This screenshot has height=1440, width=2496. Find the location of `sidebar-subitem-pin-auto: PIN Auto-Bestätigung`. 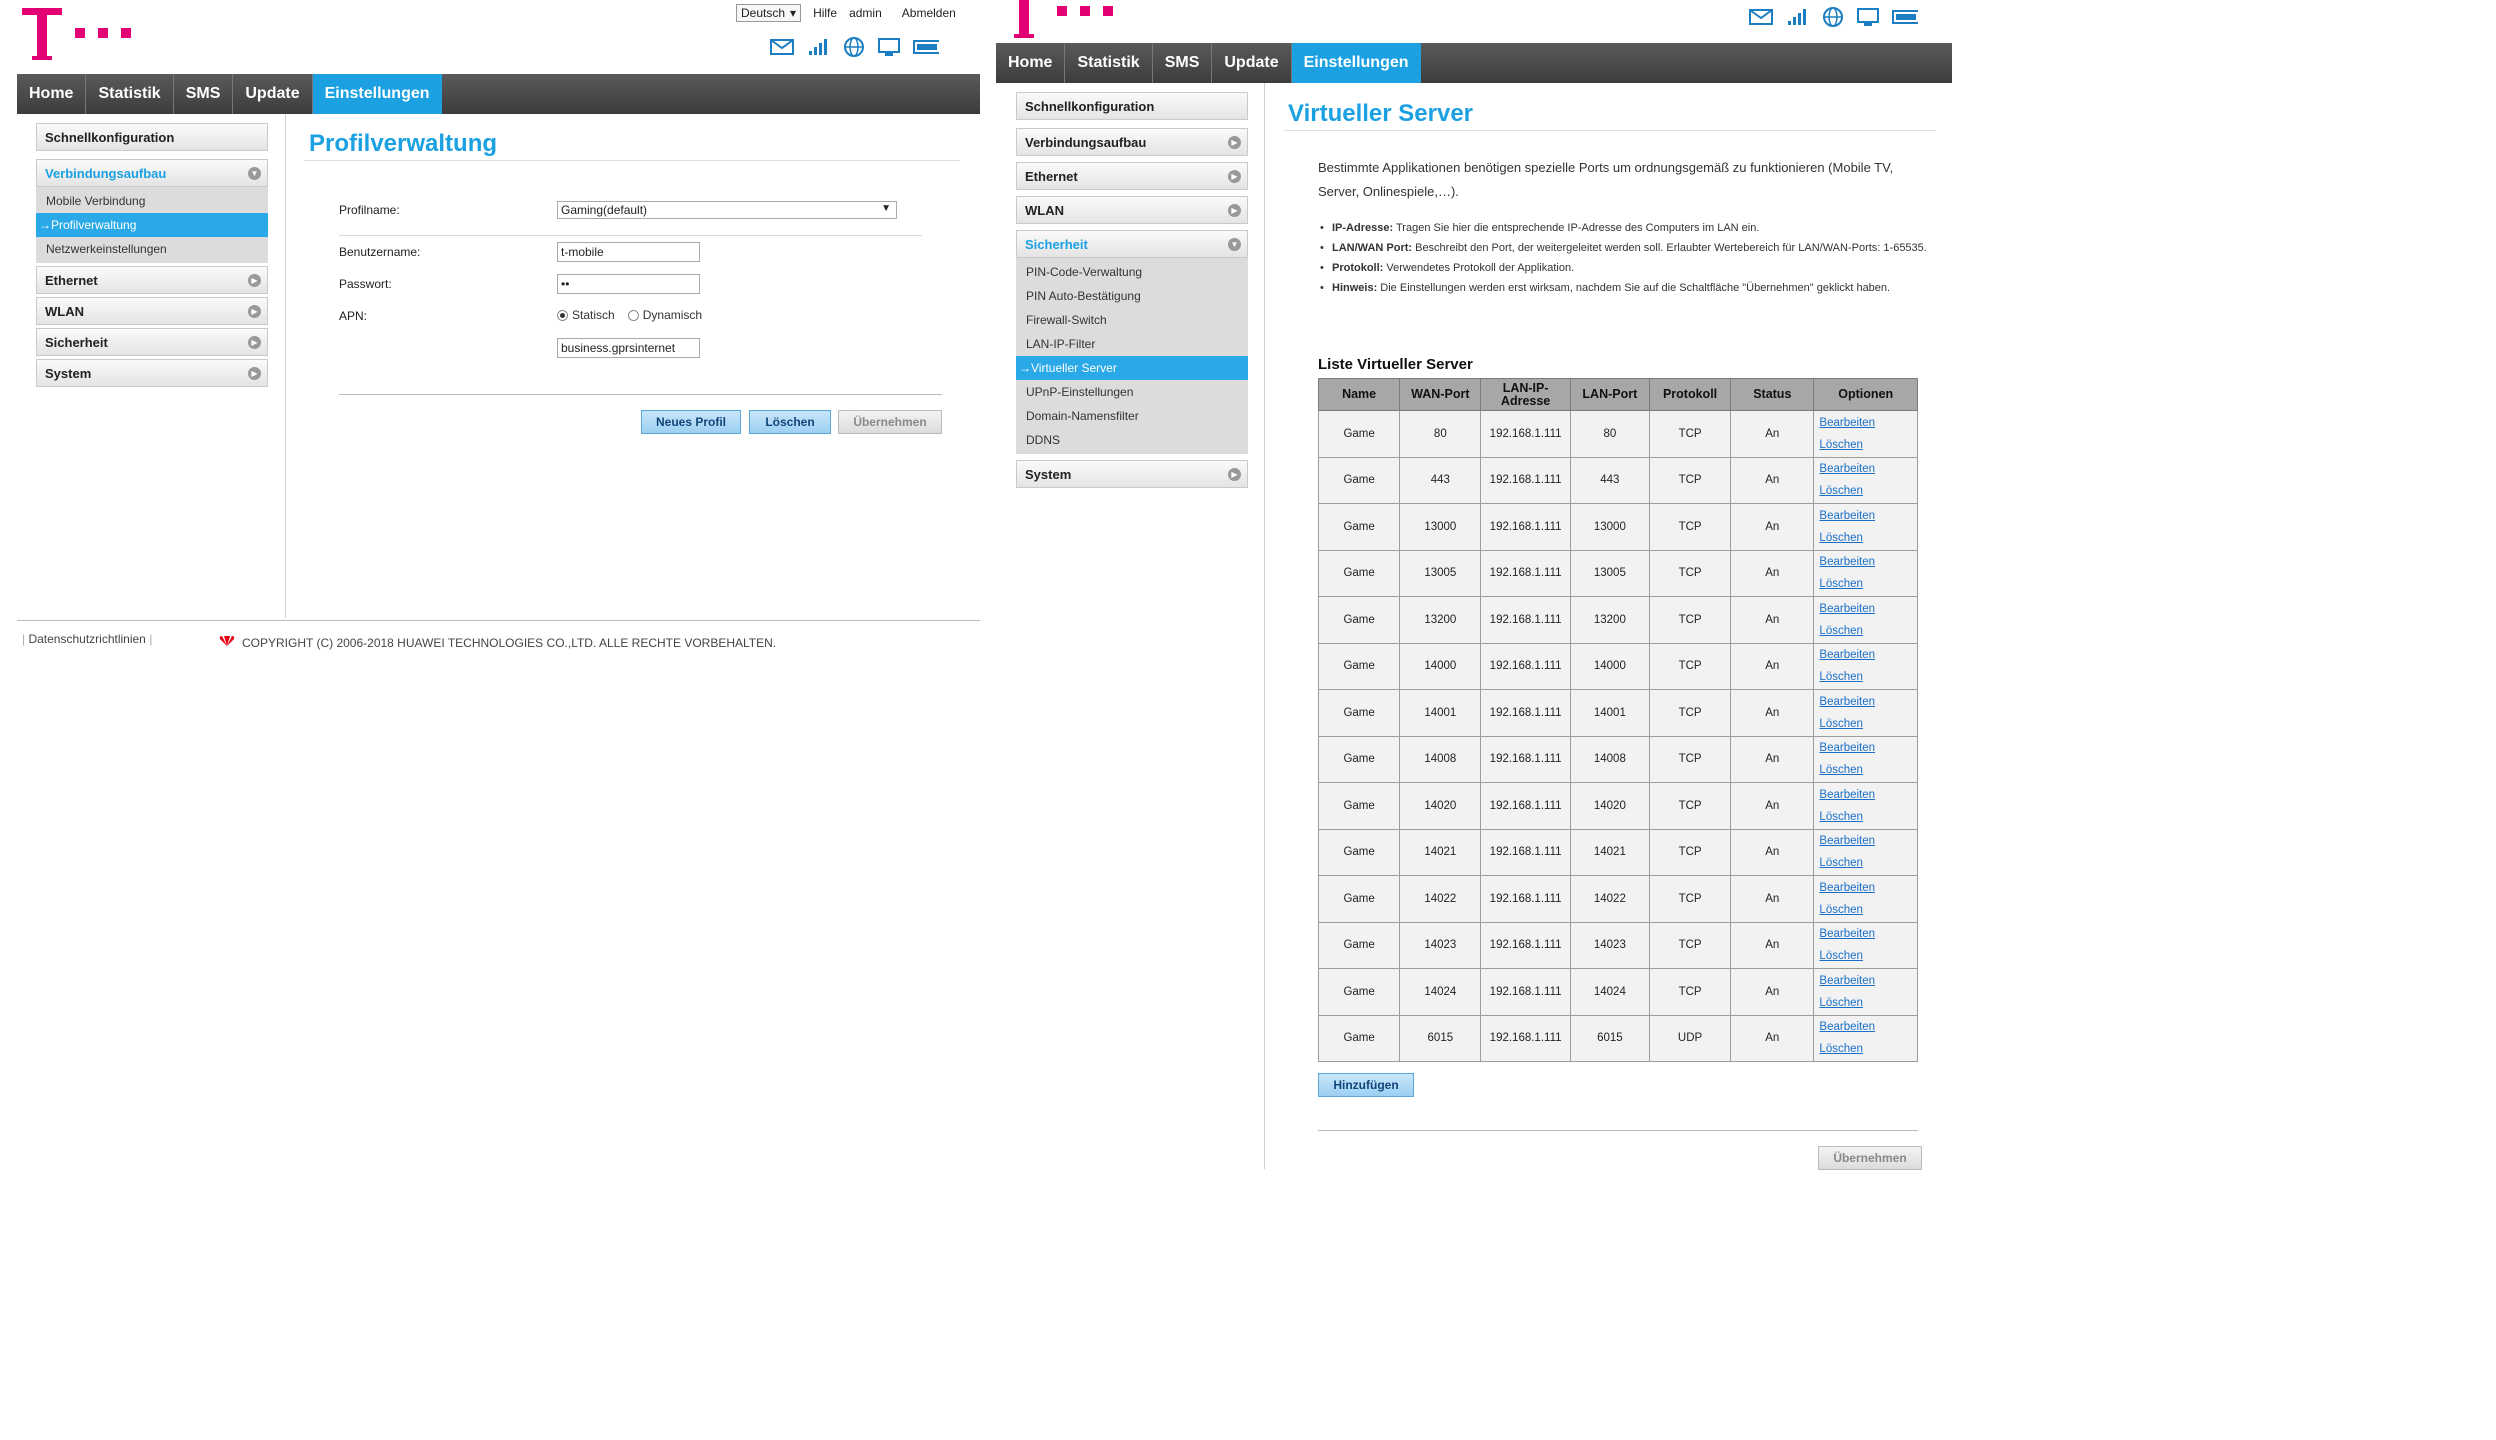

sidebar-subitem-pin-auto: PIN Auto-Bestätigung is located at coordinates (1132, 296).